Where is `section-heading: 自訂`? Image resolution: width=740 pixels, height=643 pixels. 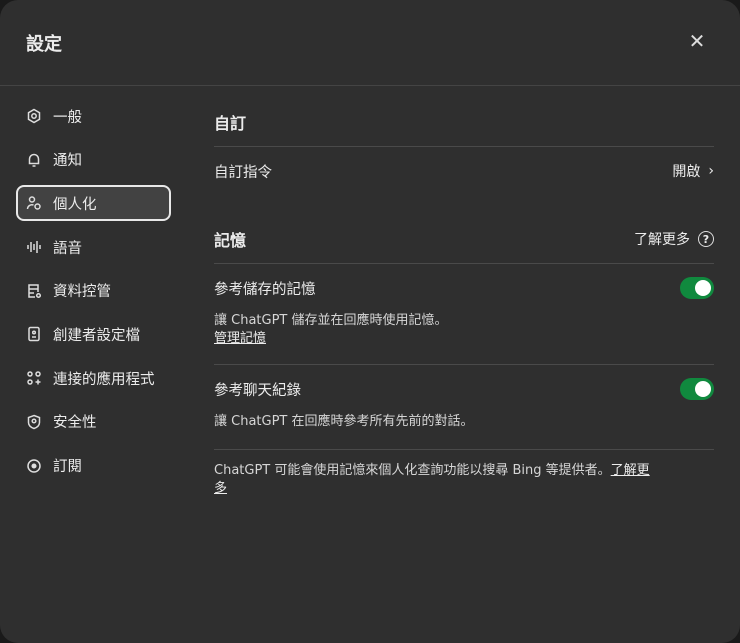
section-heading: 自訂 is located at coordinates (230, 123).